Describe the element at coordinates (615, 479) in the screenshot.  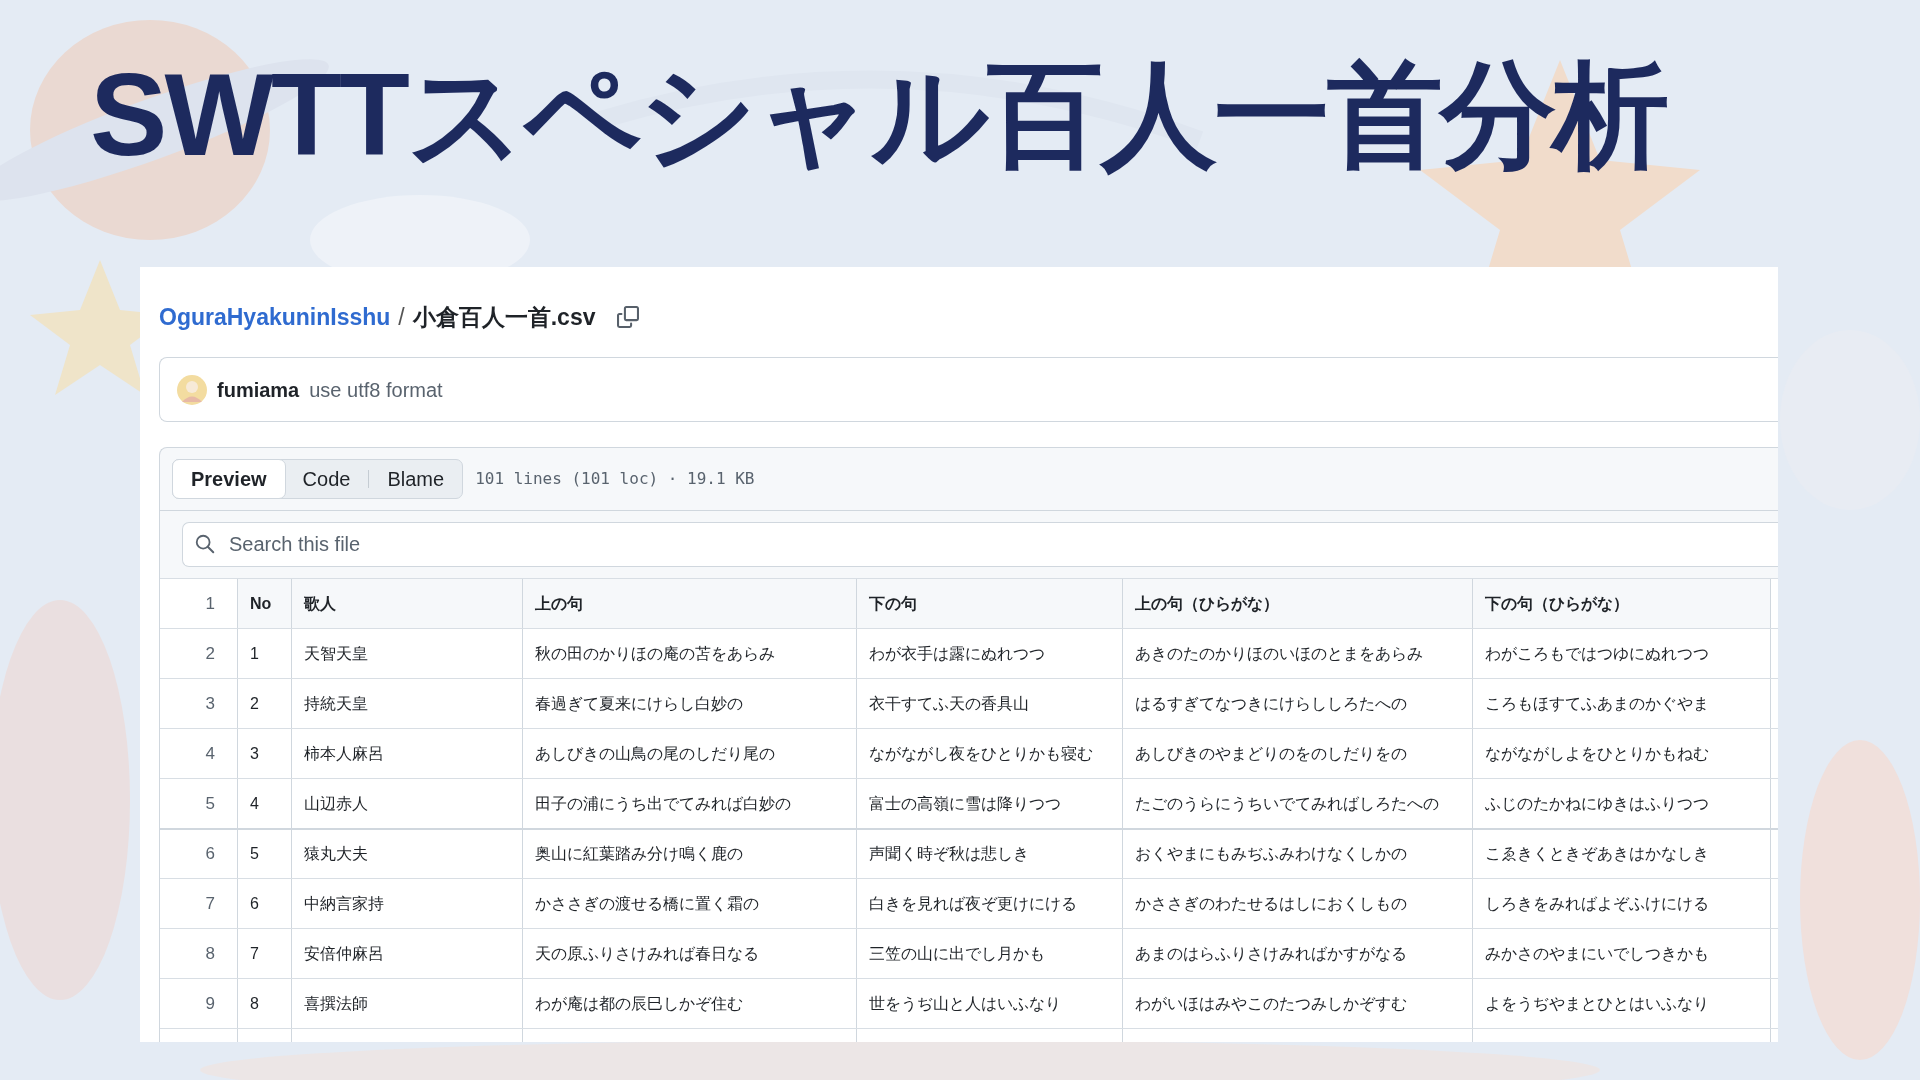
I see `file-info: 101 lines (101 loc) · 19.1 KB` at that location.